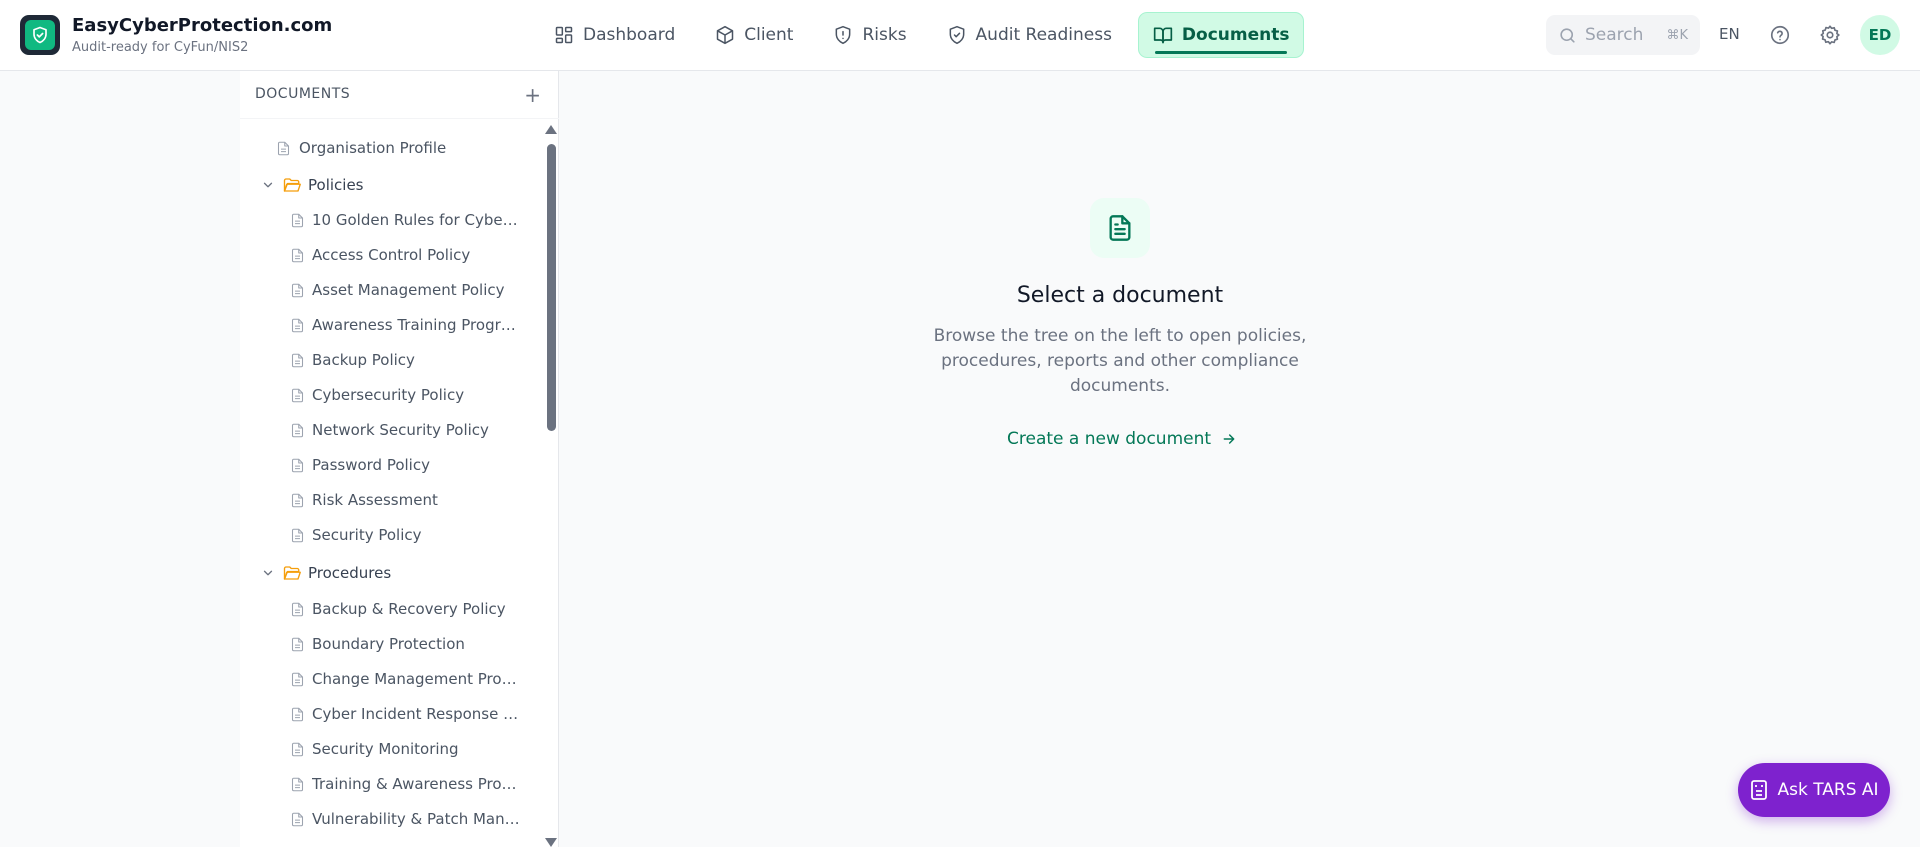 Image resolution: width=1920 pixels, height=847 pixels. I want to click on robot-icon, so click(1759, 790).